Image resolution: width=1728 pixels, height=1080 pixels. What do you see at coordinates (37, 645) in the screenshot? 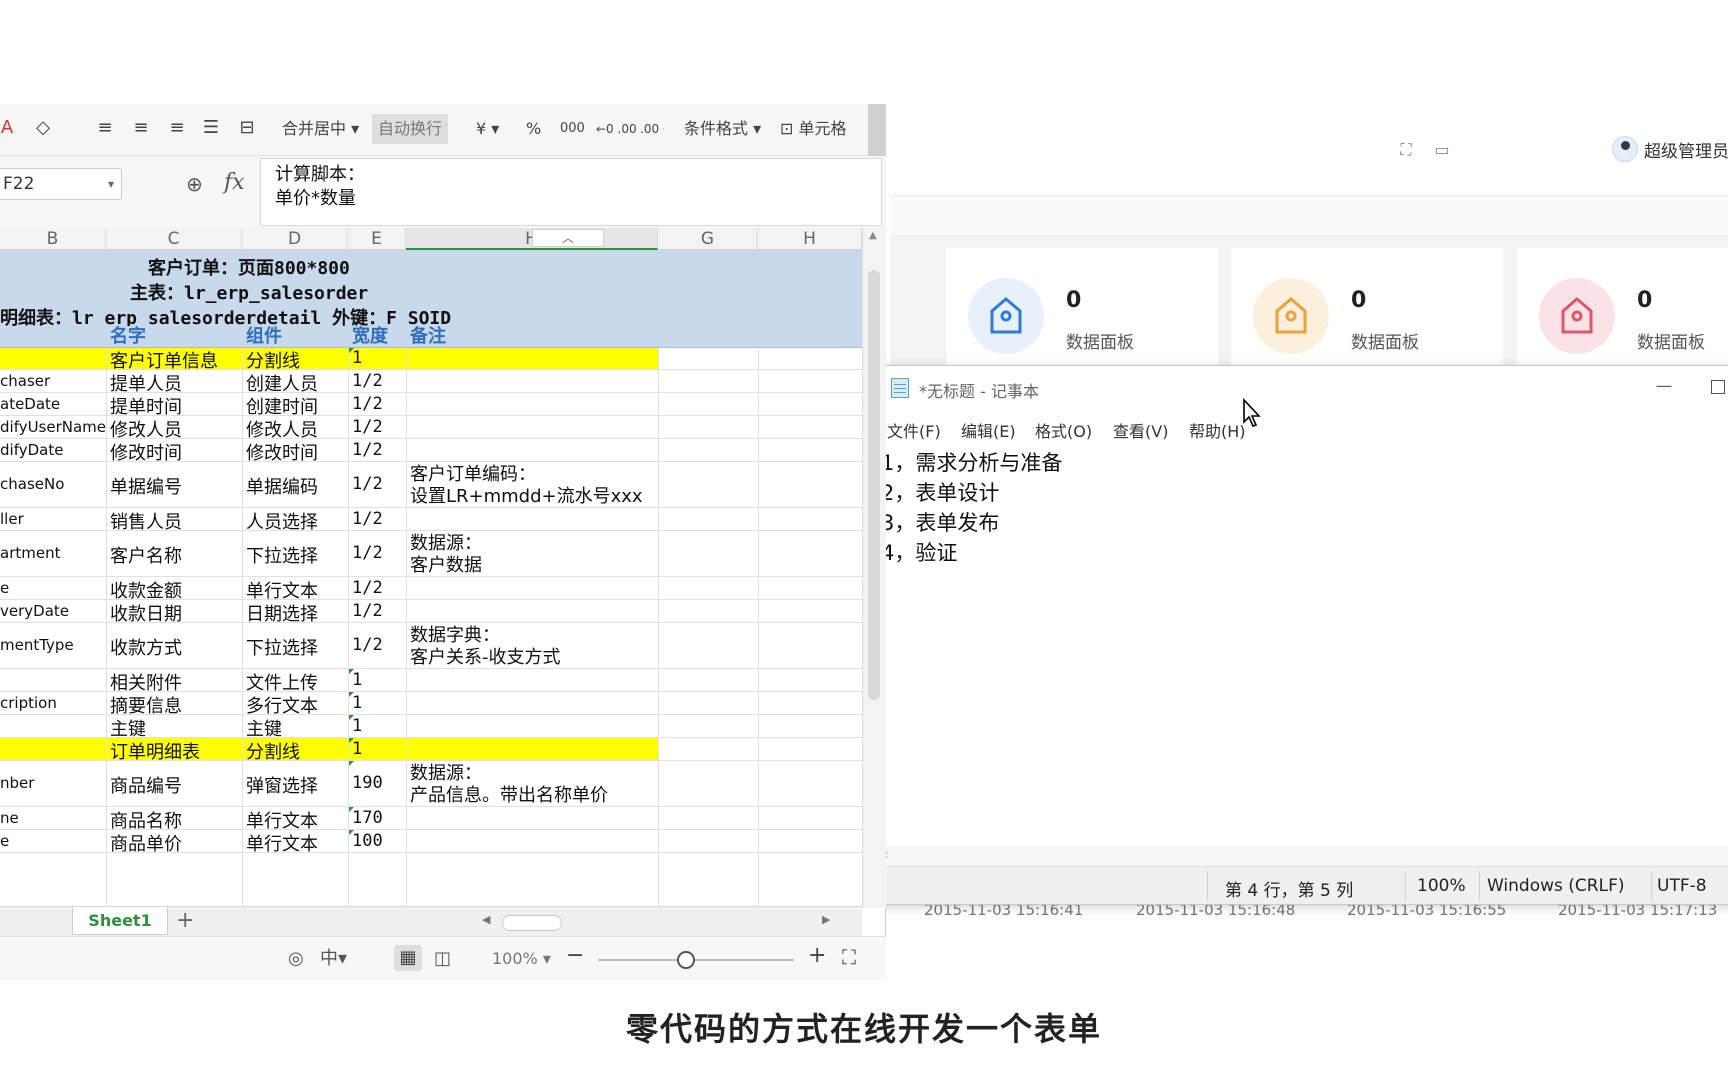
I see `field-code-cell: mentType` at bounding box center [37, 645].